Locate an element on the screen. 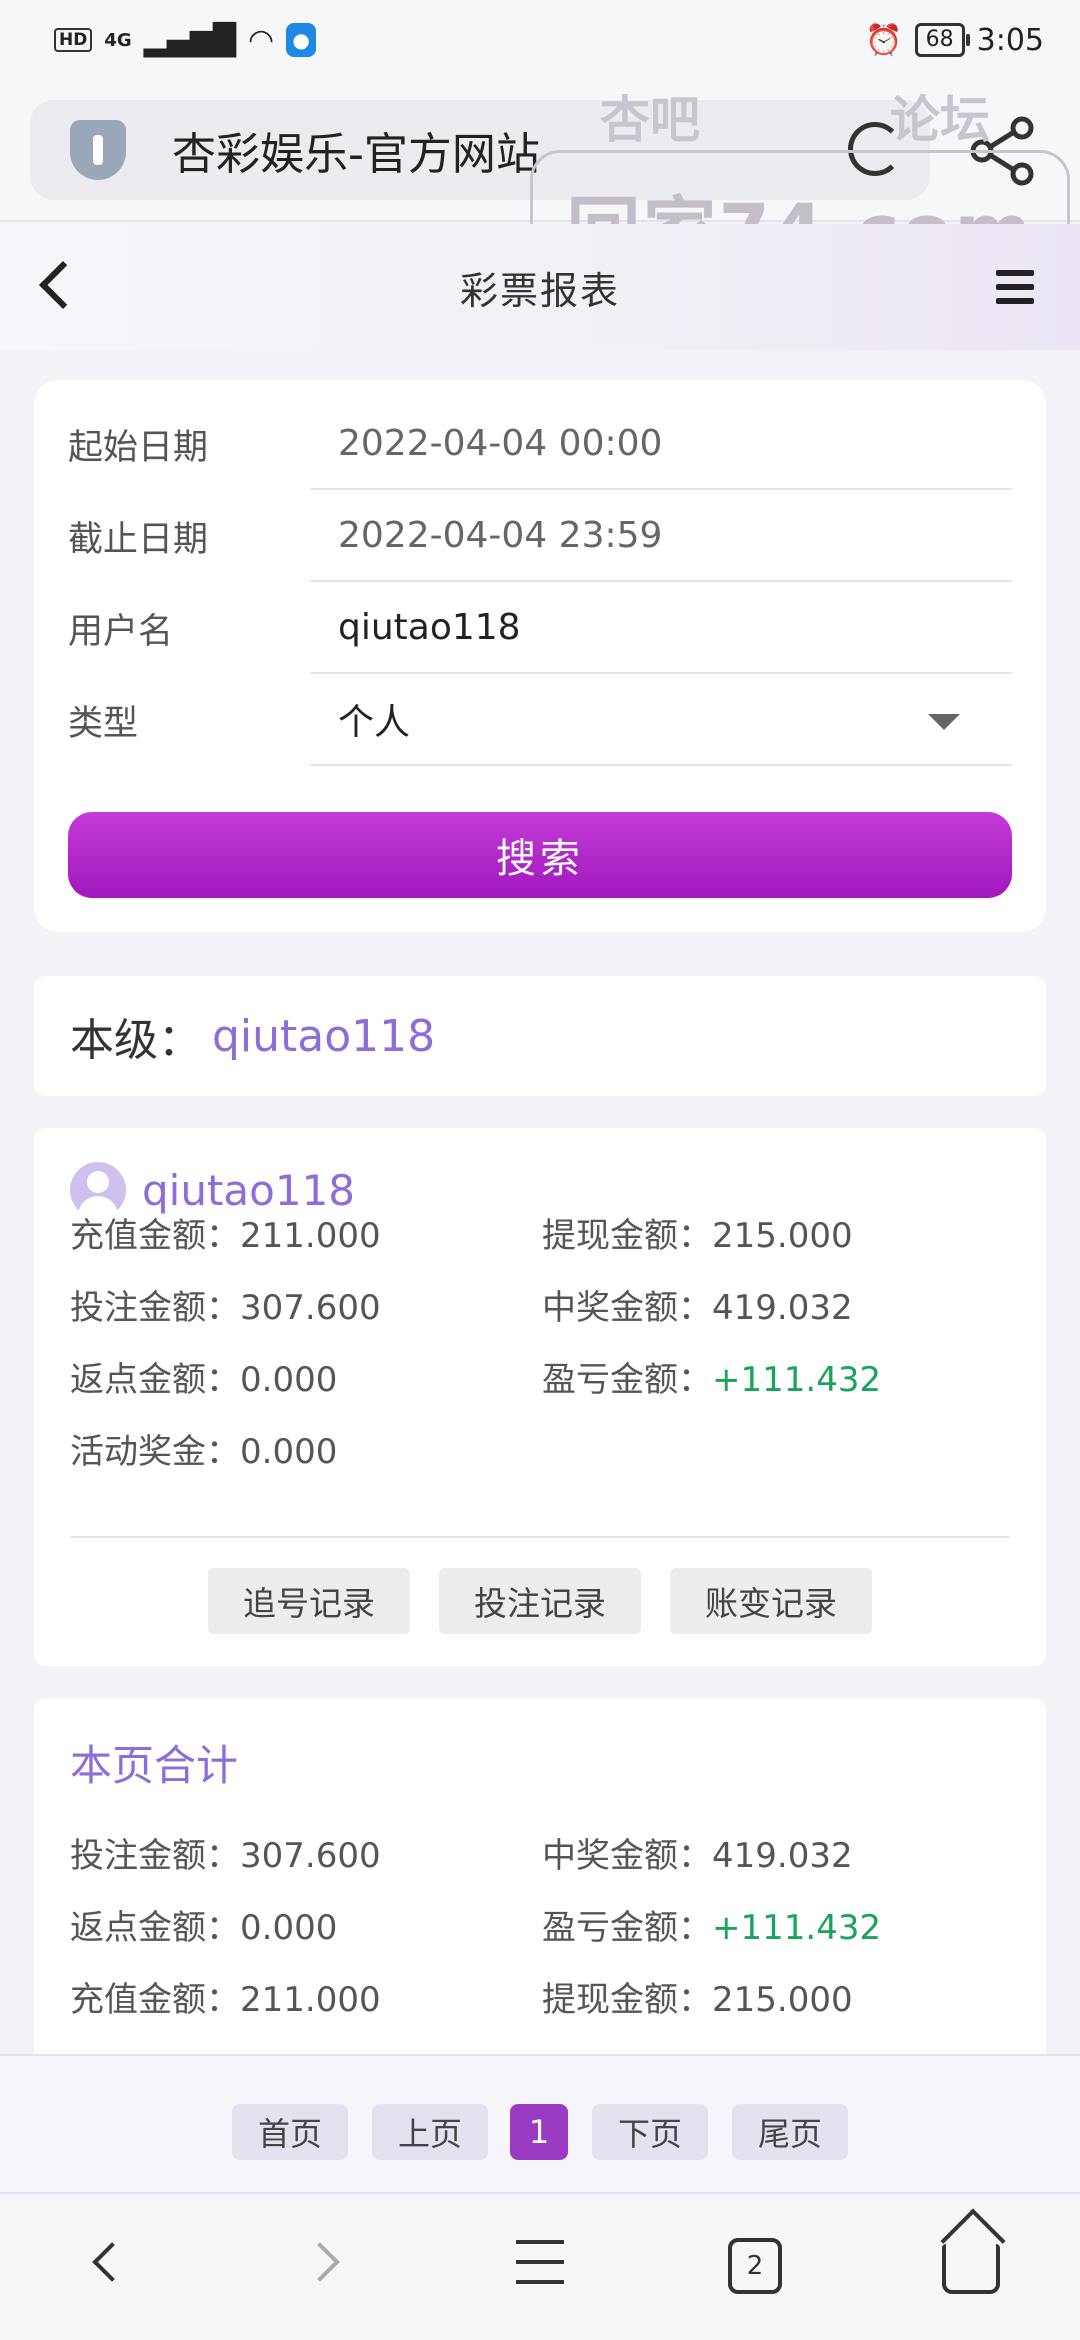 The image size is (1080, 2340). username-row: 用户名 qiutao118 is located at coordinates (540, 628).